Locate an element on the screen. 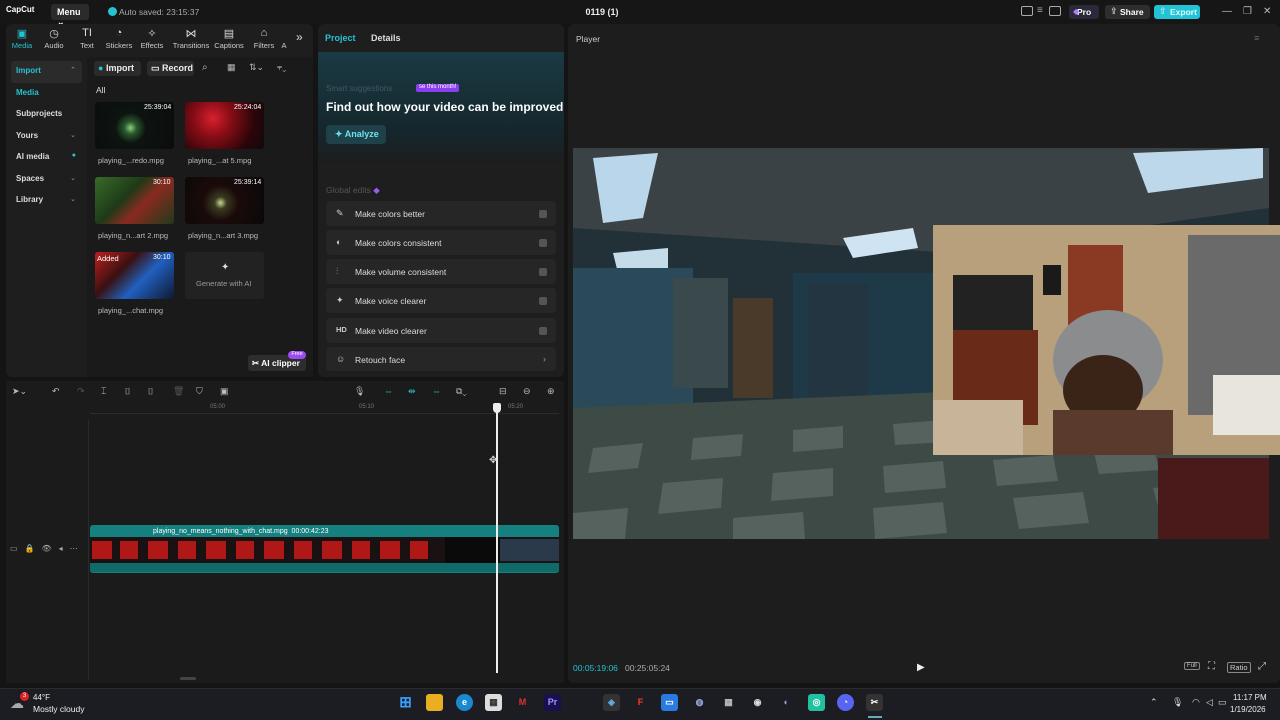  tab-media: ▣ Media is located at coordinates (22, 38).